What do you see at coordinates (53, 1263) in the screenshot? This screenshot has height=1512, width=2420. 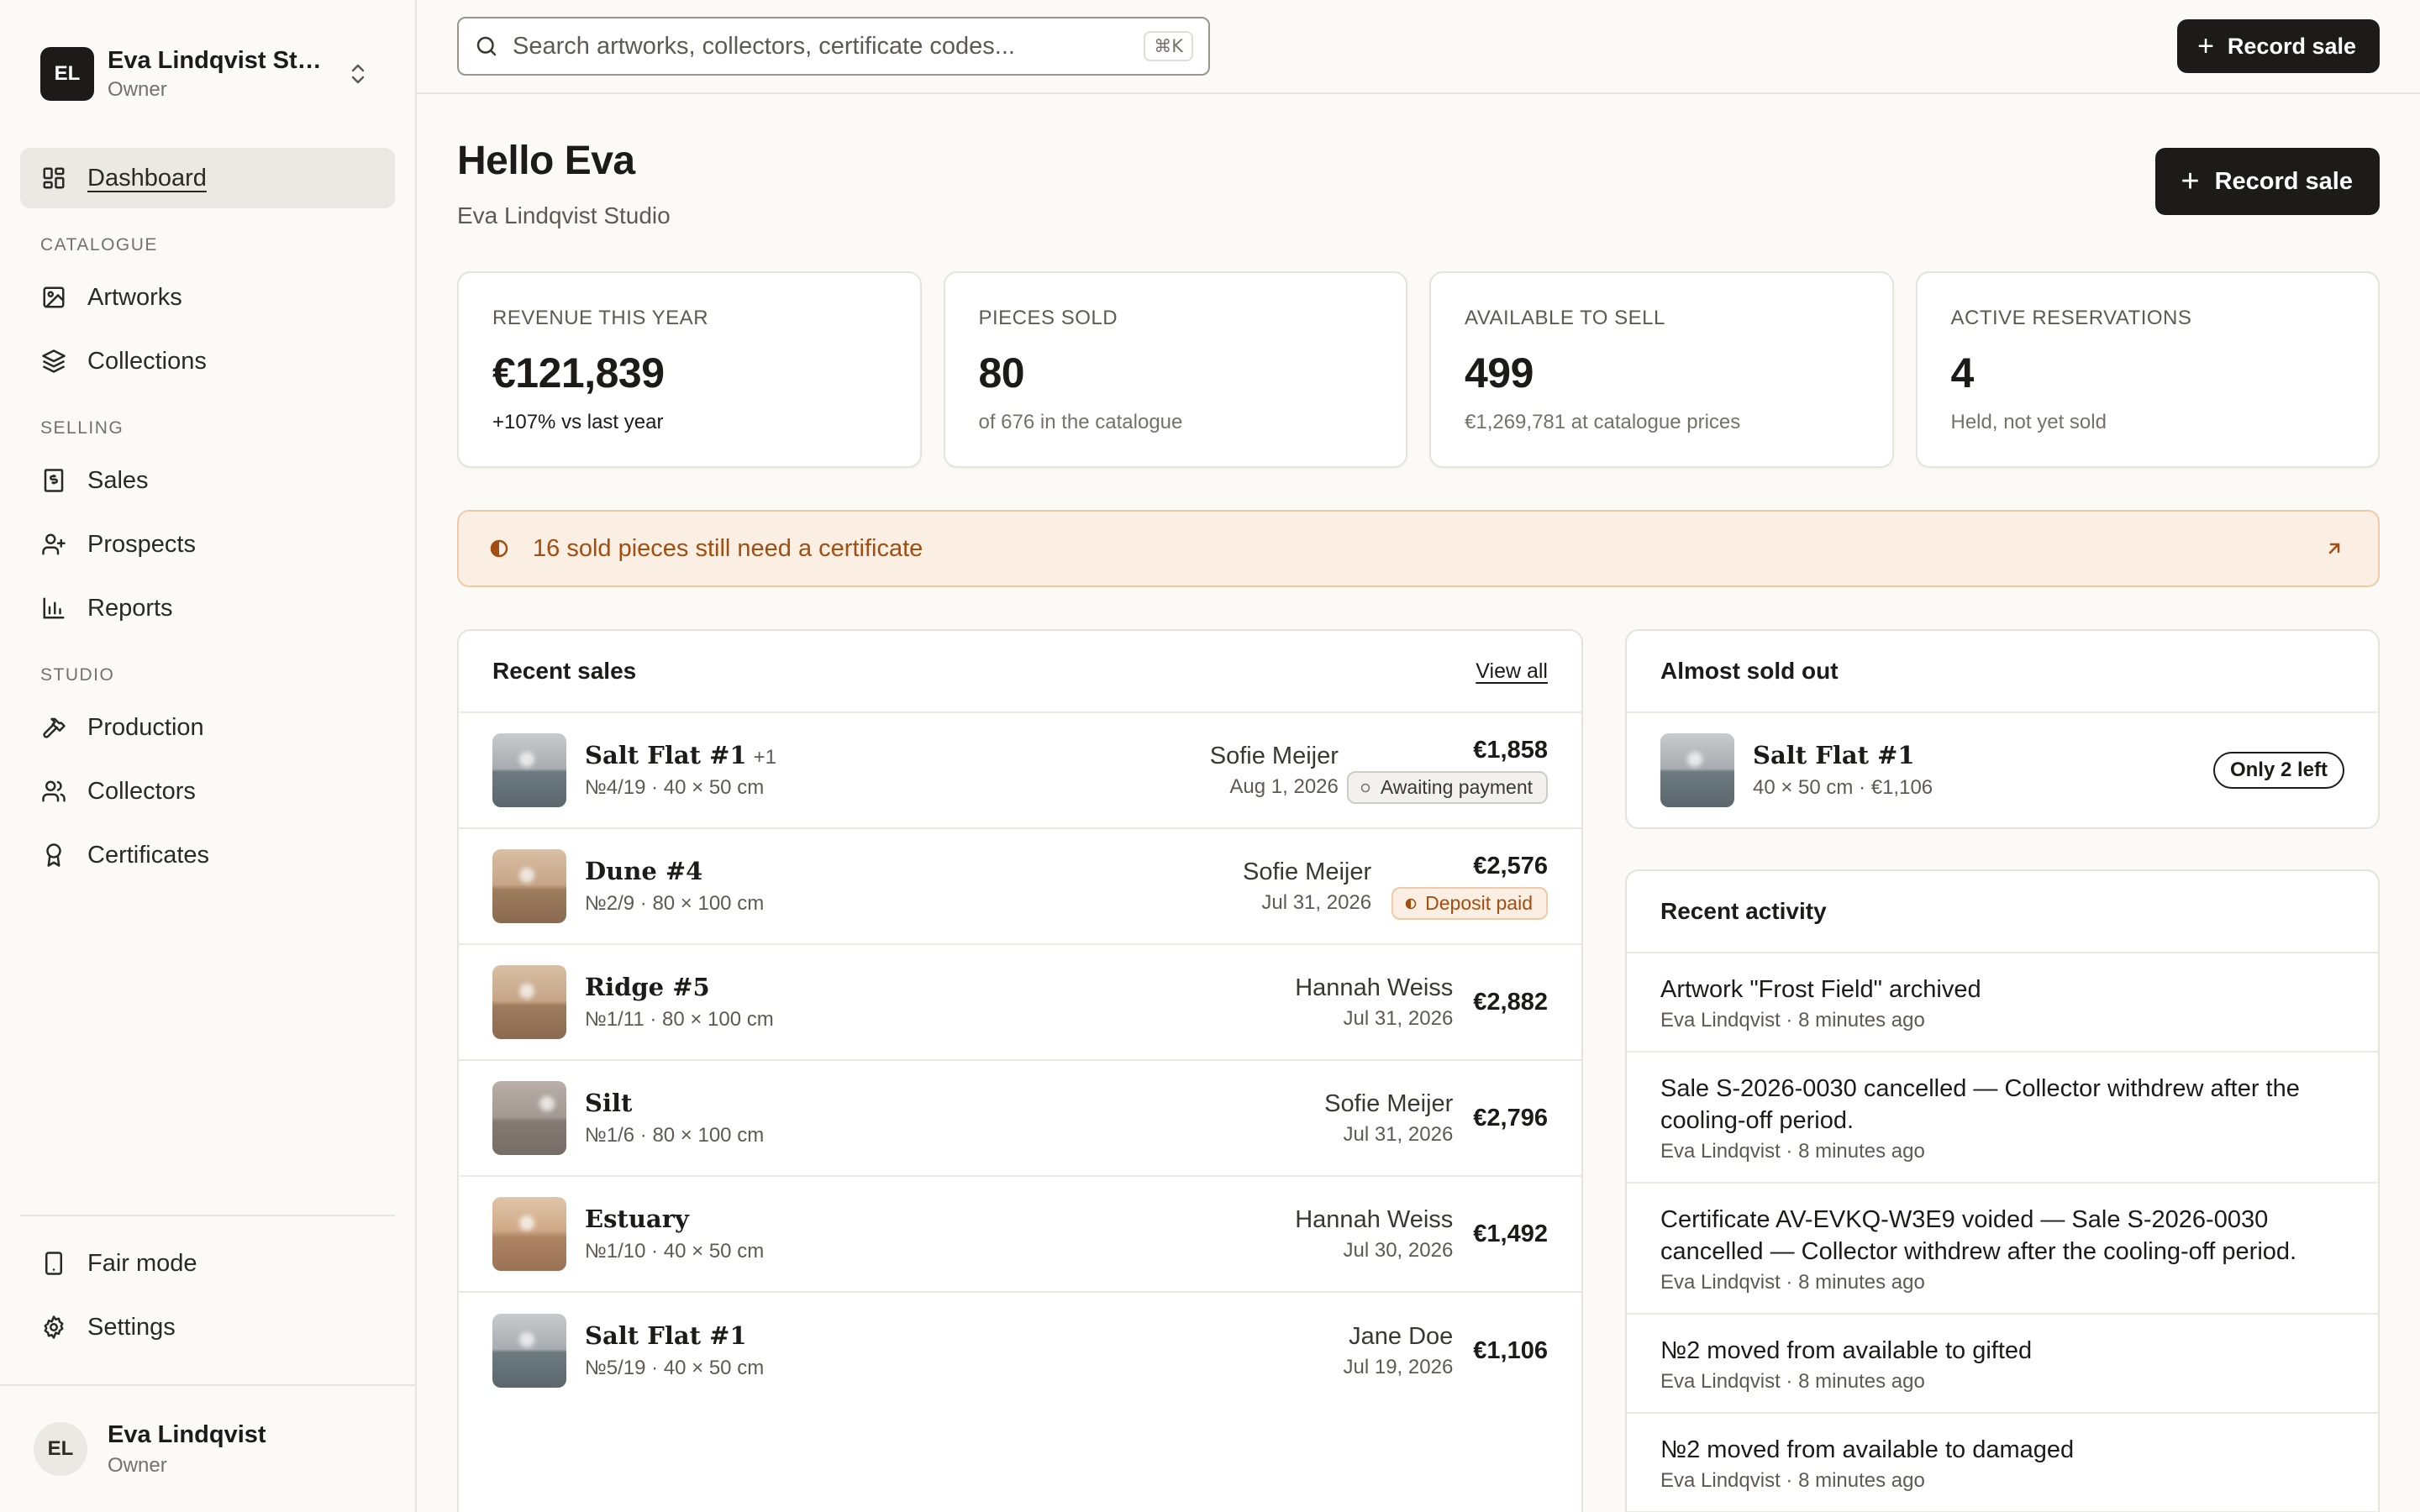 I see `tablet-icon` at bounding box center [53, 1263].